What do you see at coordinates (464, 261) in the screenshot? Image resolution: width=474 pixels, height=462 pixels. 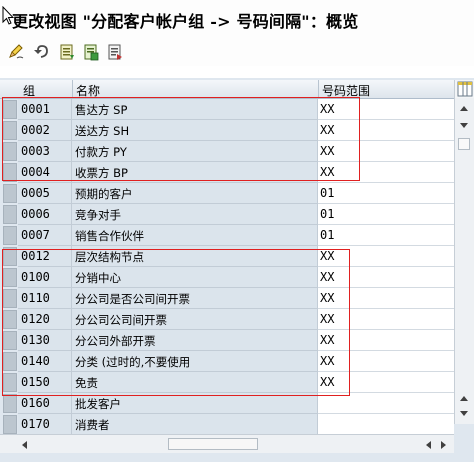 I see `vertical-scrollbar` at bounding box center [464, 261].